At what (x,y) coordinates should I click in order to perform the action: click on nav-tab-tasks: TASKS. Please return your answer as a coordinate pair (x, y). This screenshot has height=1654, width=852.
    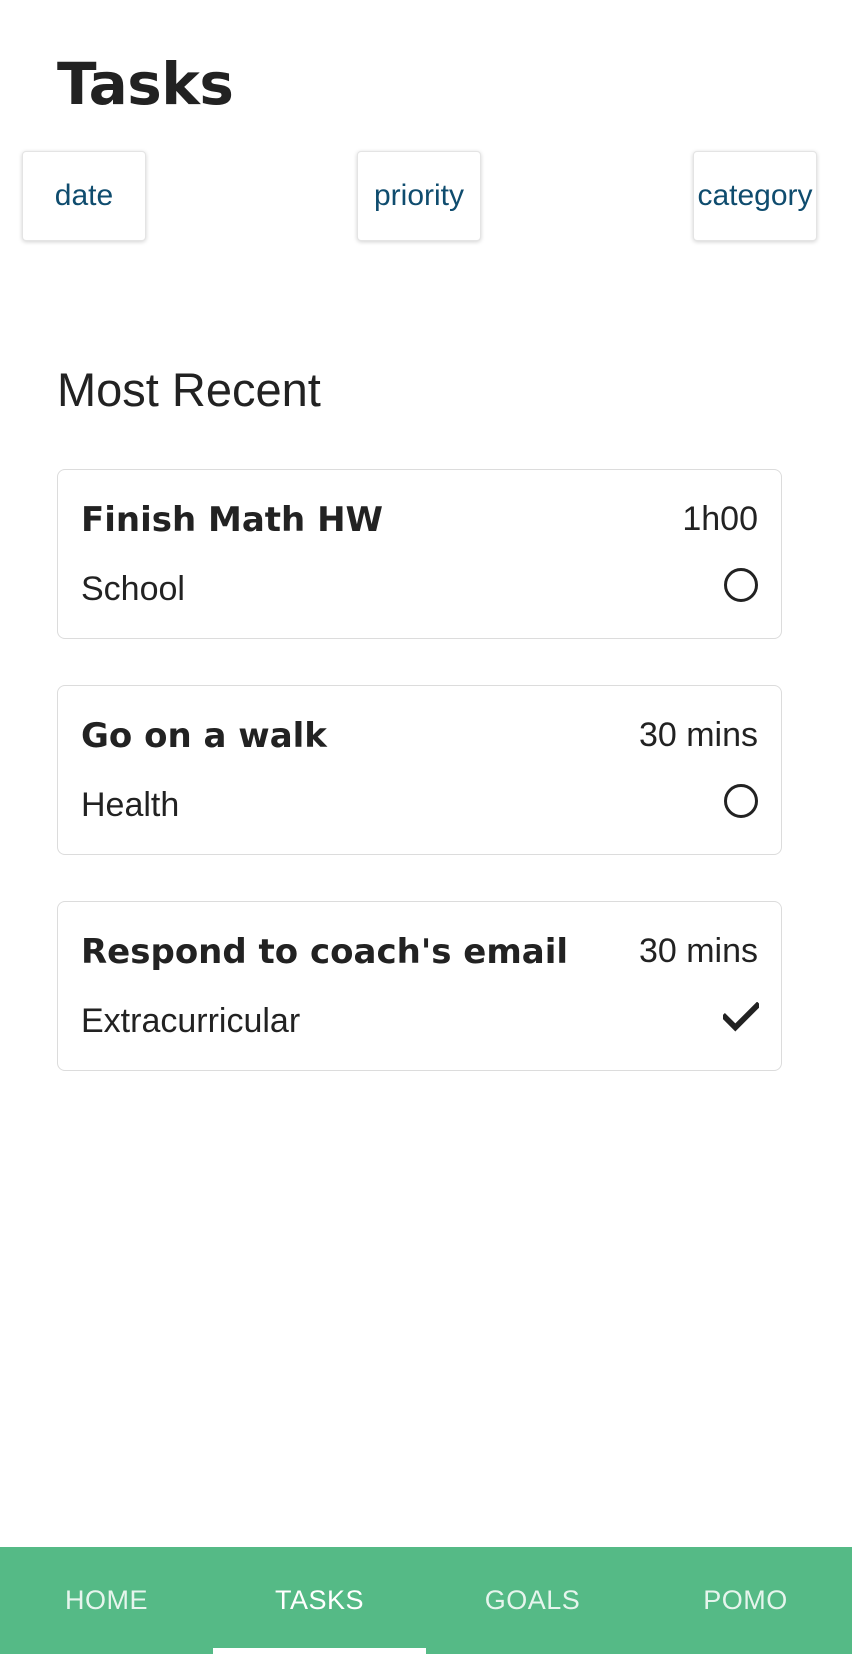
    Looking at the image, I should click on (319, 1600).